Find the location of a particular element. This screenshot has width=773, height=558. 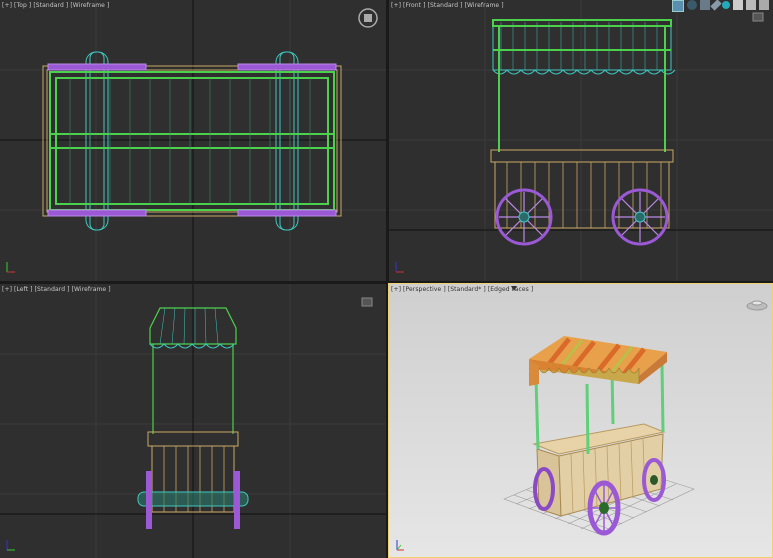

light-icon is located at coordinates (764, 5).